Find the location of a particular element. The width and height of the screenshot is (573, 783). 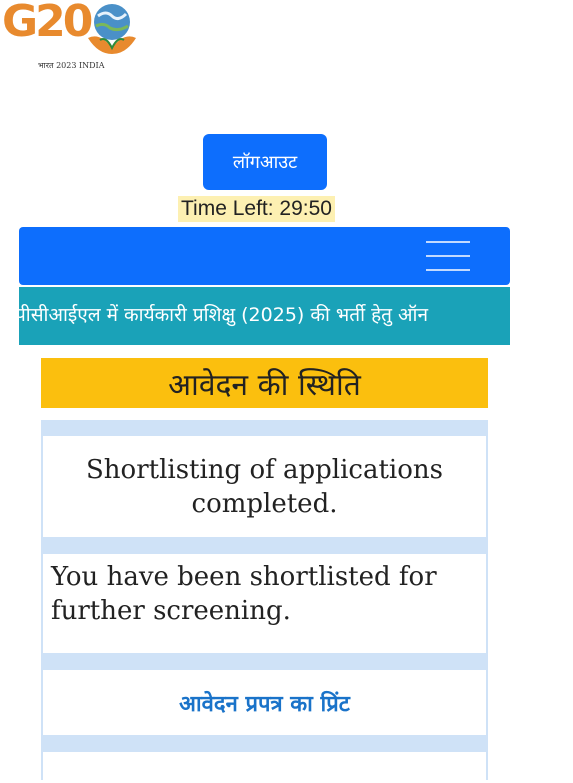

g20-wordmark: G20 is located at coordinates (47, 23).